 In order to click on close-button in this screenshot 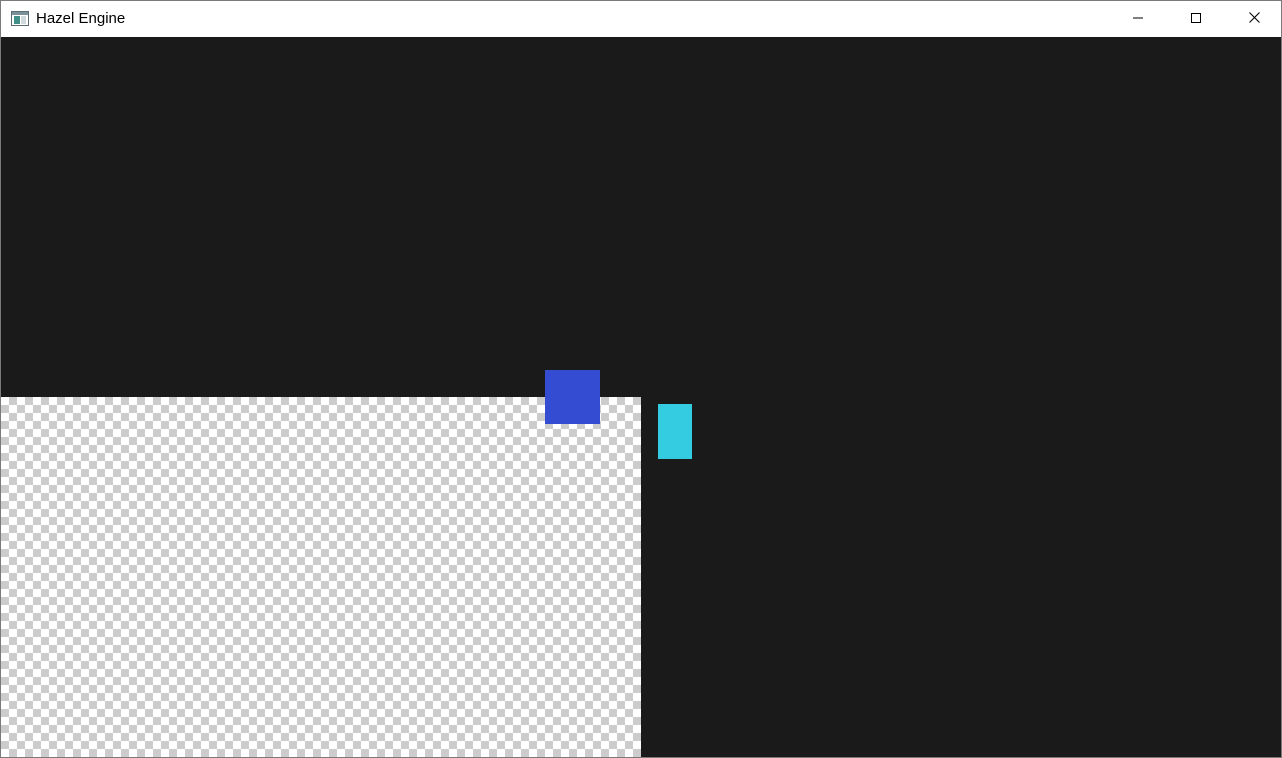, I will do `click(1253, 19)`.